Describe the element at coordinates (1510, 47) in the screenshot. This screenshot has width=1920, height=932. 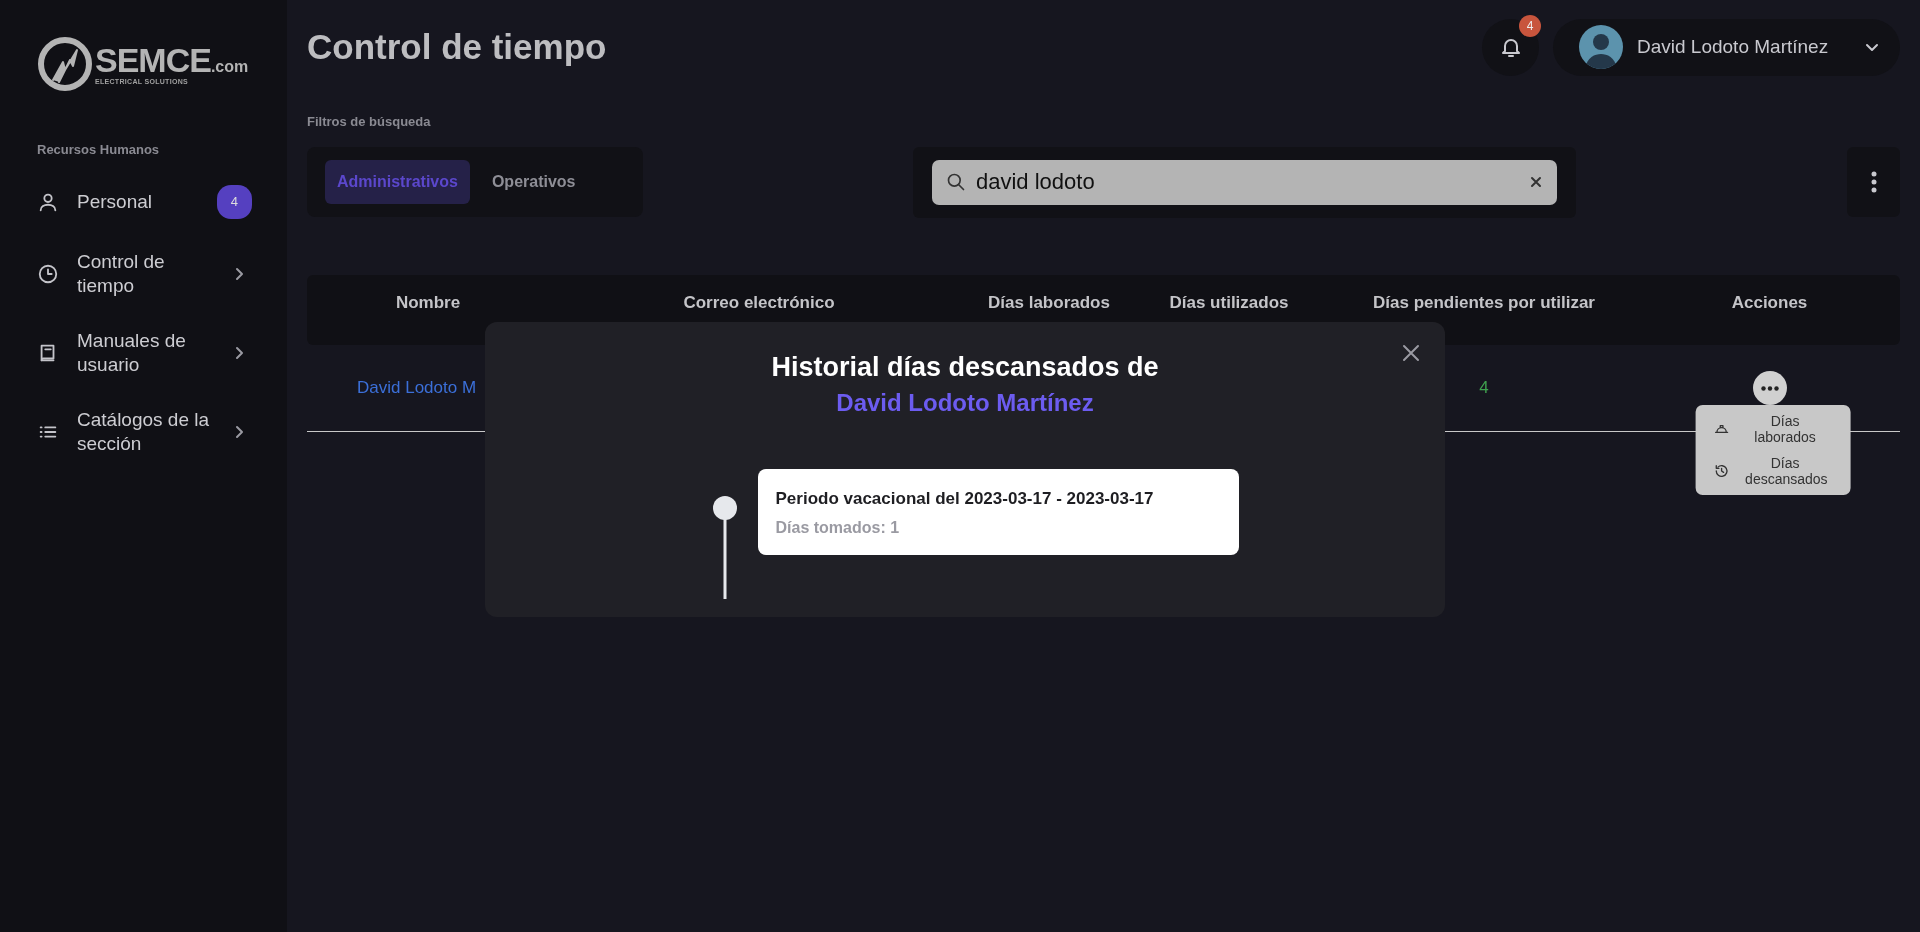
I see `notifications-button: 4` at that location.